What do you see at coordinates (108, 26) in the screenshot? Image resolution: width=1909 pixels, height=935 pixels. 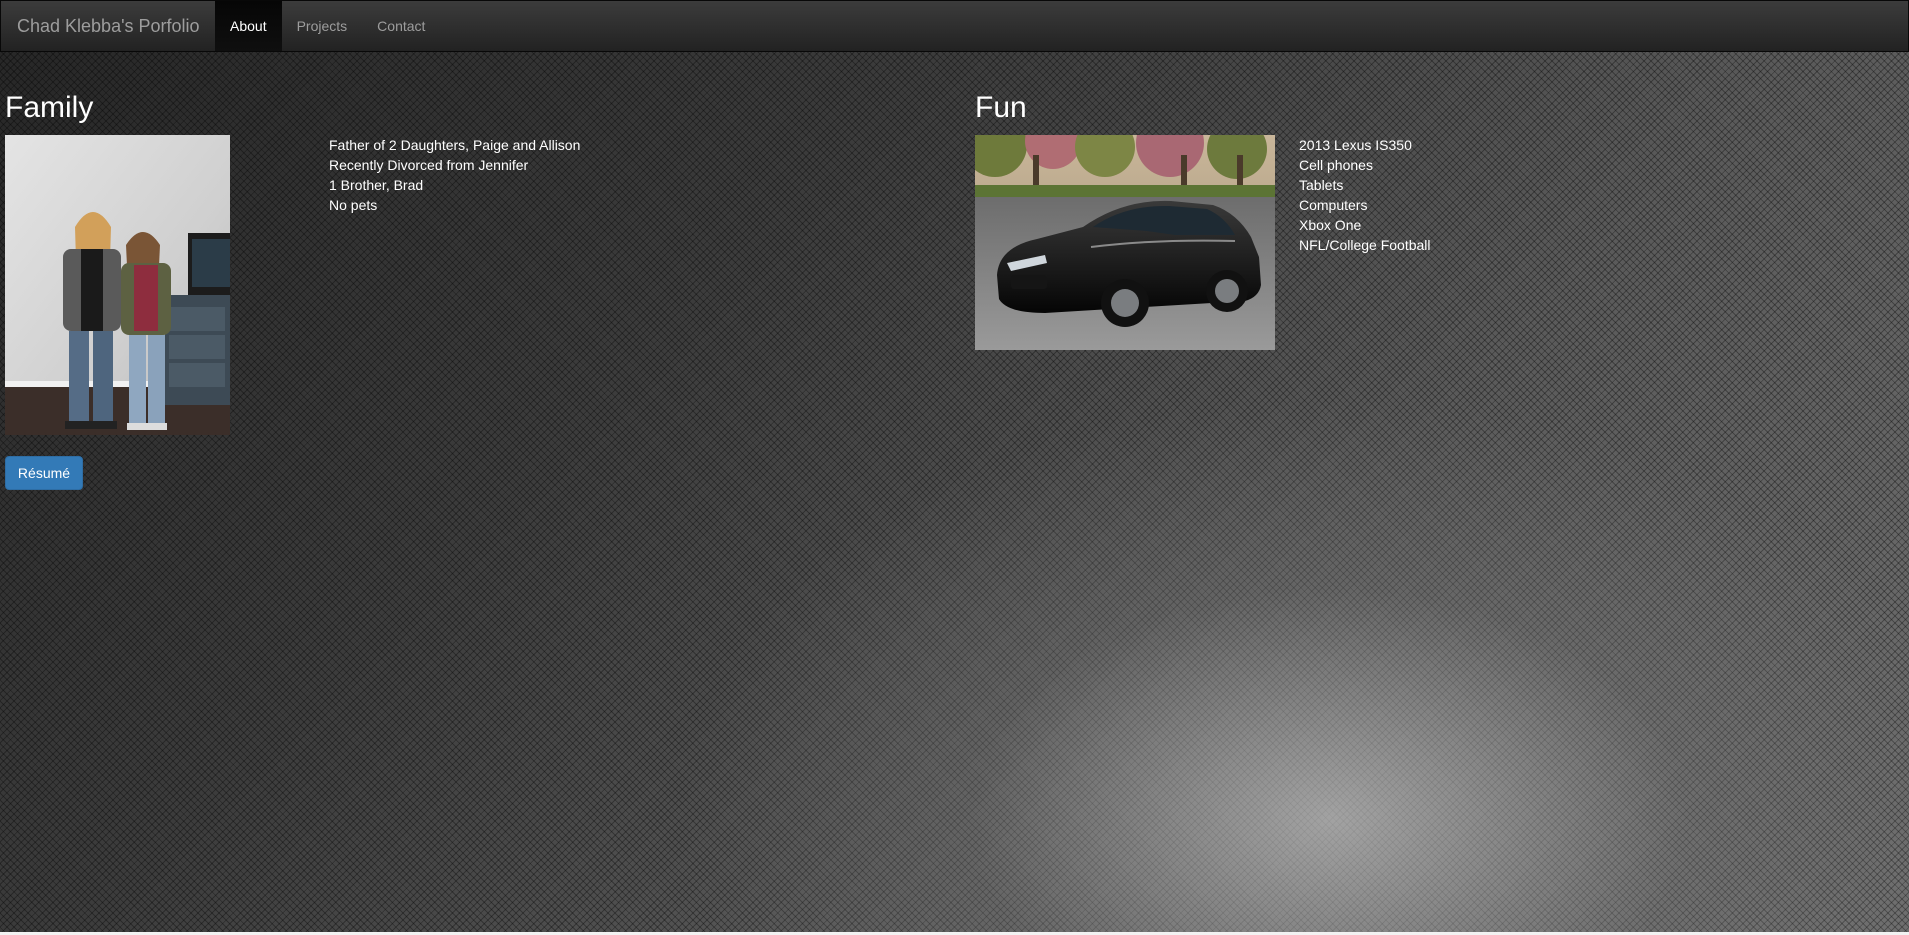 I see `brand-link: Chad Klebba's Porfolio` at bounding box center [108, 26].